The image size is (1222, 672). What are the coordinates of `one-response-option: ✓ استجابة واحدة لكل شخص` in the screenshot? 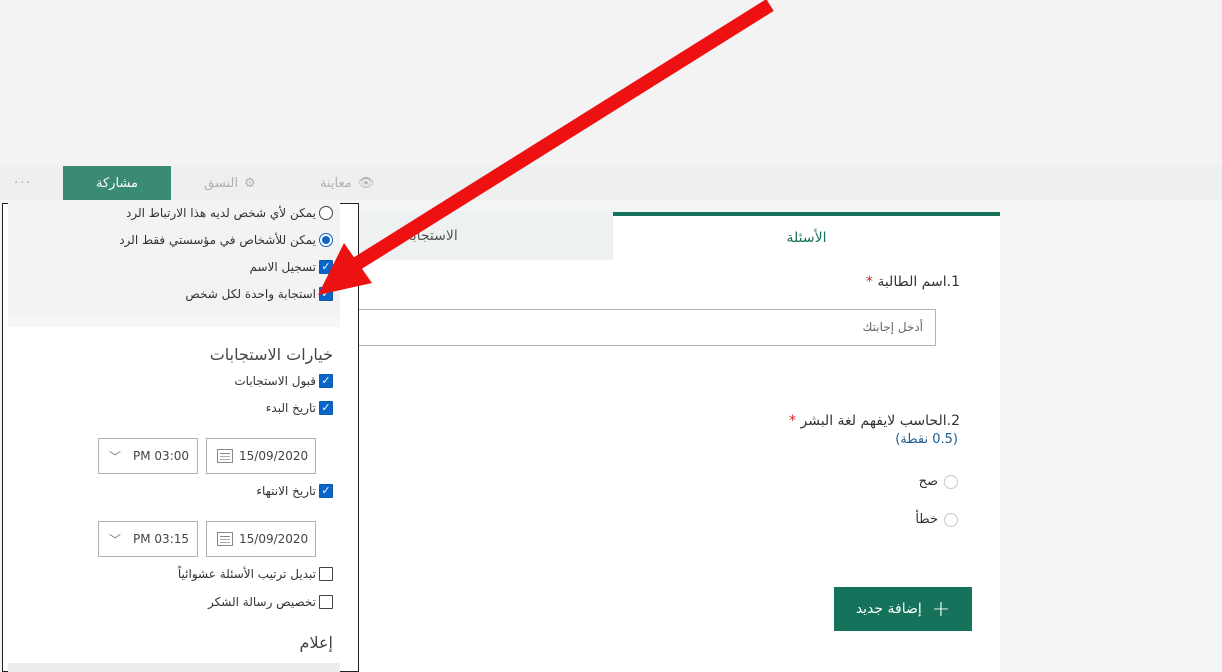 It's located at (259, 294).